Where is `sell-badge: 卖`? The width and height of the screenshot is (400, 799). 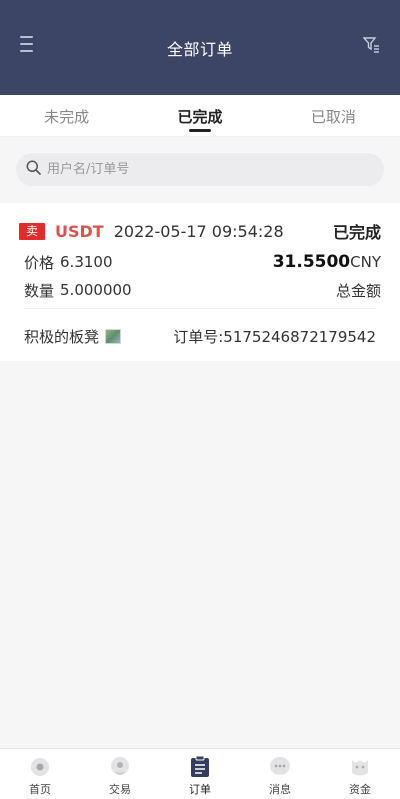 sell-badge: 卖 is located at coordinates (32, 231).